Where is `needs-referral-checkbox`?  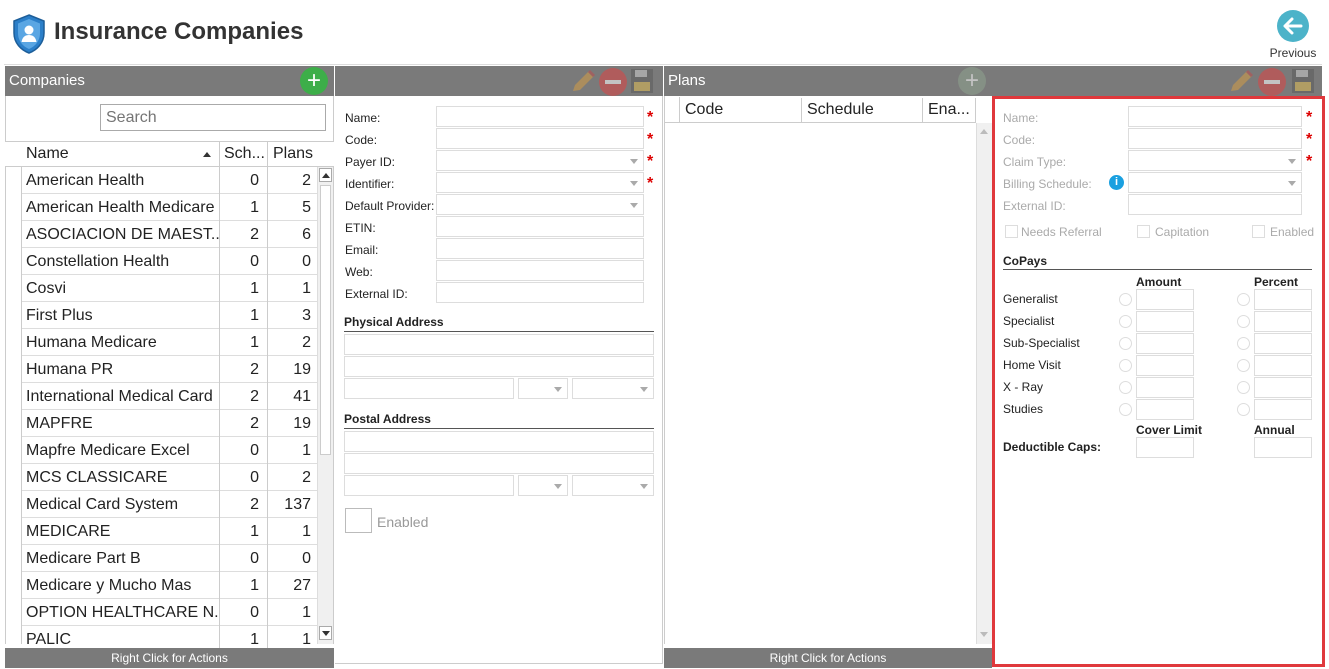
needs-referral-checkbox is located at coordinates (1011, 231).